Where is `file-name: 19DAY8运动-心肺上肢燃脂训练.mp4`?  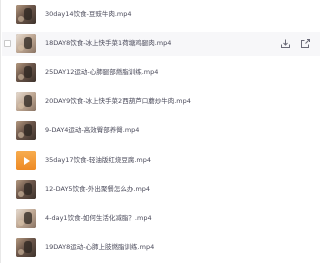 file-name: 19DAY8运动-心肺上肢燃脂训练.mp4 is located at coordinates (100, 247).